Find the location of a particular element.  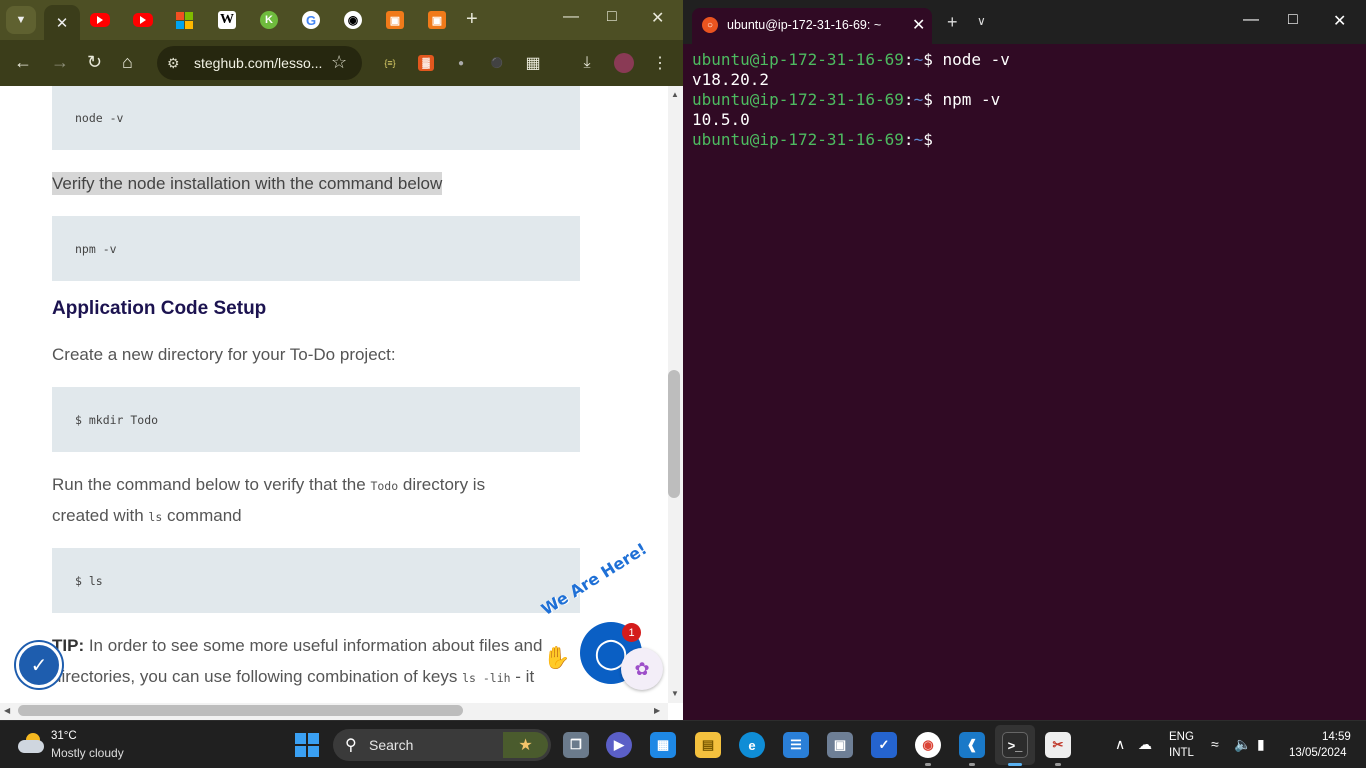

scroll-left-arrow: ◀ is located at coordinates (7, 710).